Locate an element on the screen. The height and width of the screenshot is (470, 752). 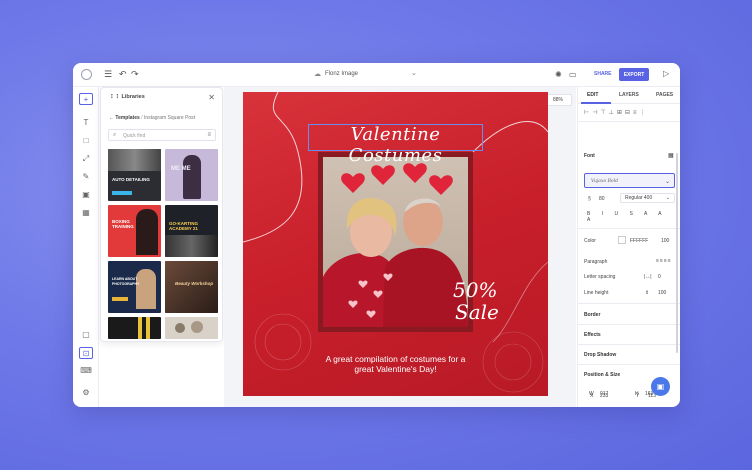
template-thumb: Beauty Workshop is located at coordinates (191, 287).